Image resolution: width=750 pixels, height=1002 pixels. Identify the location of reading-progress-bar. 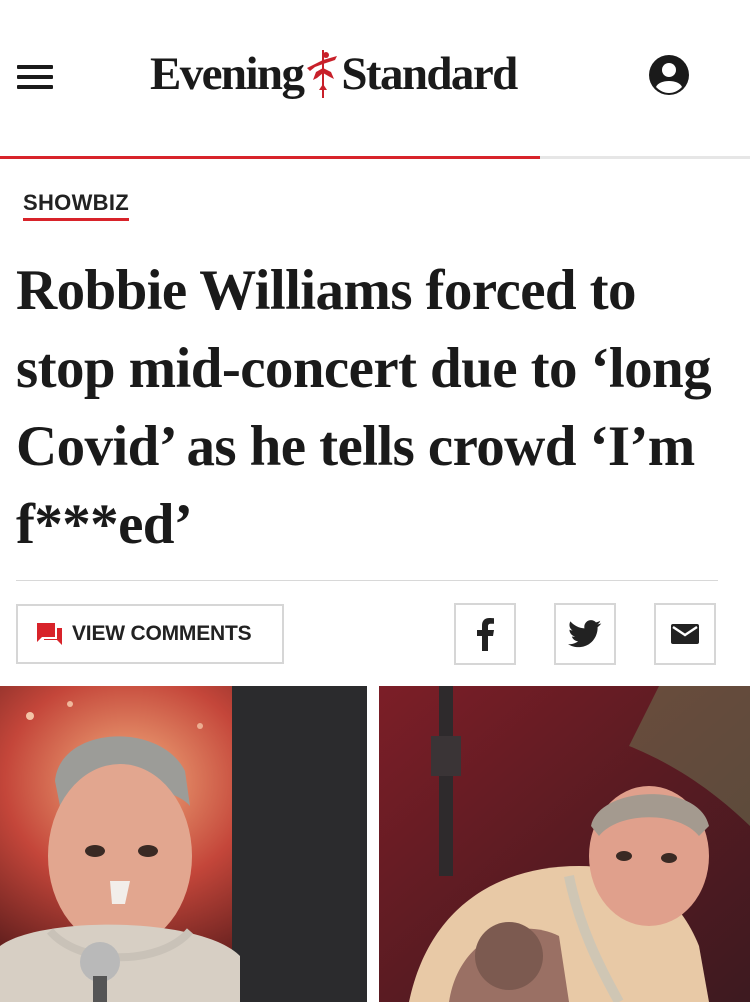
(375, 157).